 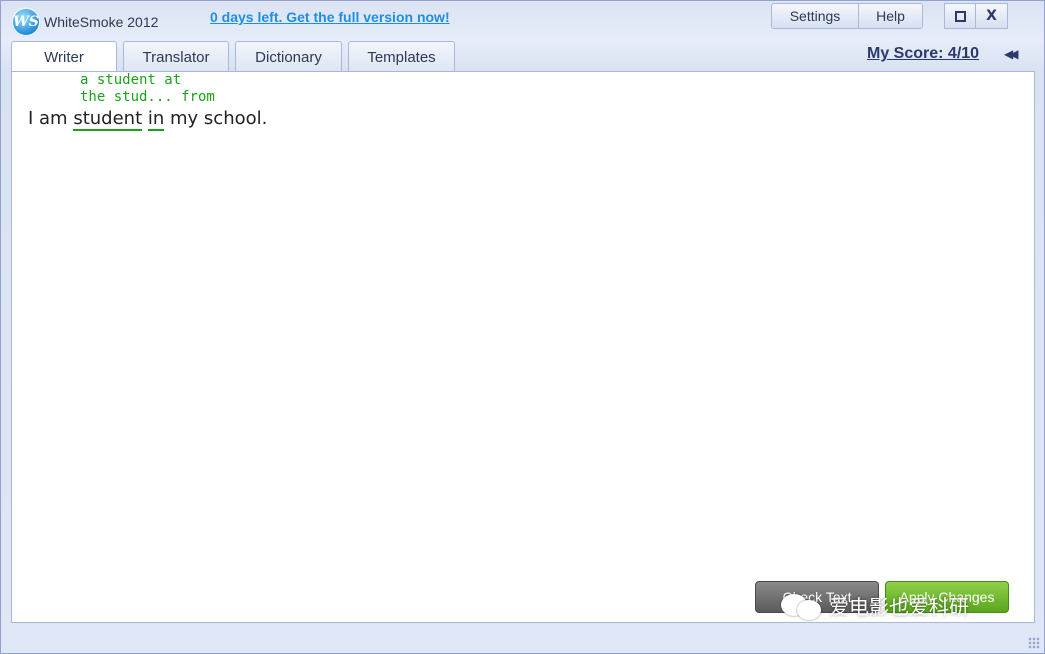 I want to click on text-segment, so click(x=145, y=118).